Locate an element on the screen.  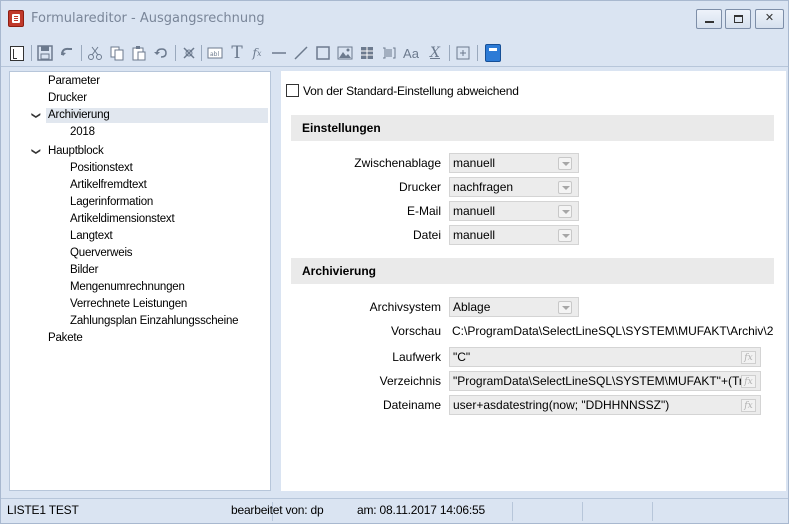
tree-item-artikelfremdtext: Artikelfremdtext is located at coordinates (108, 185).